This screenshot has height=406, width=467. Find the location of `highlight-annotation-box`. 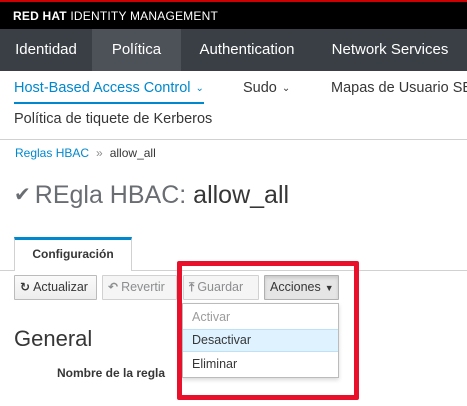

highlight-annotation-box is located at coordinates (268, 330).